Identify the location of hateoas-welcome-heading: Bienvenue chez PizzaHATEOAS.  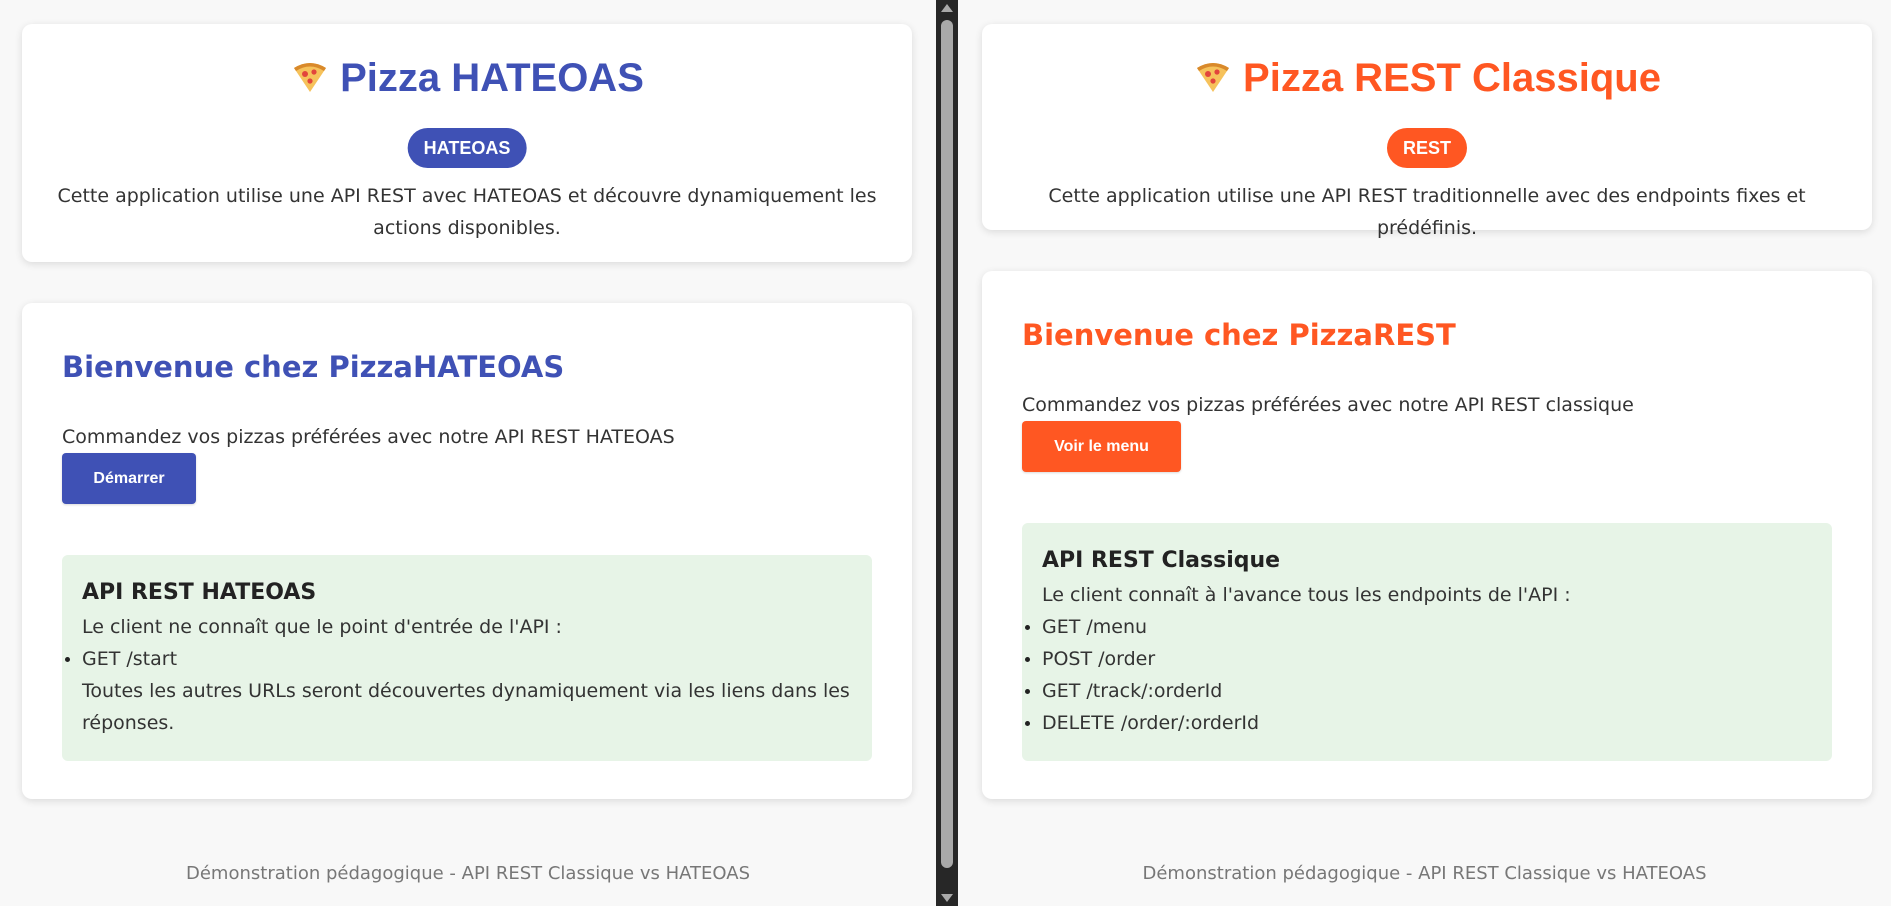
(313, 367).